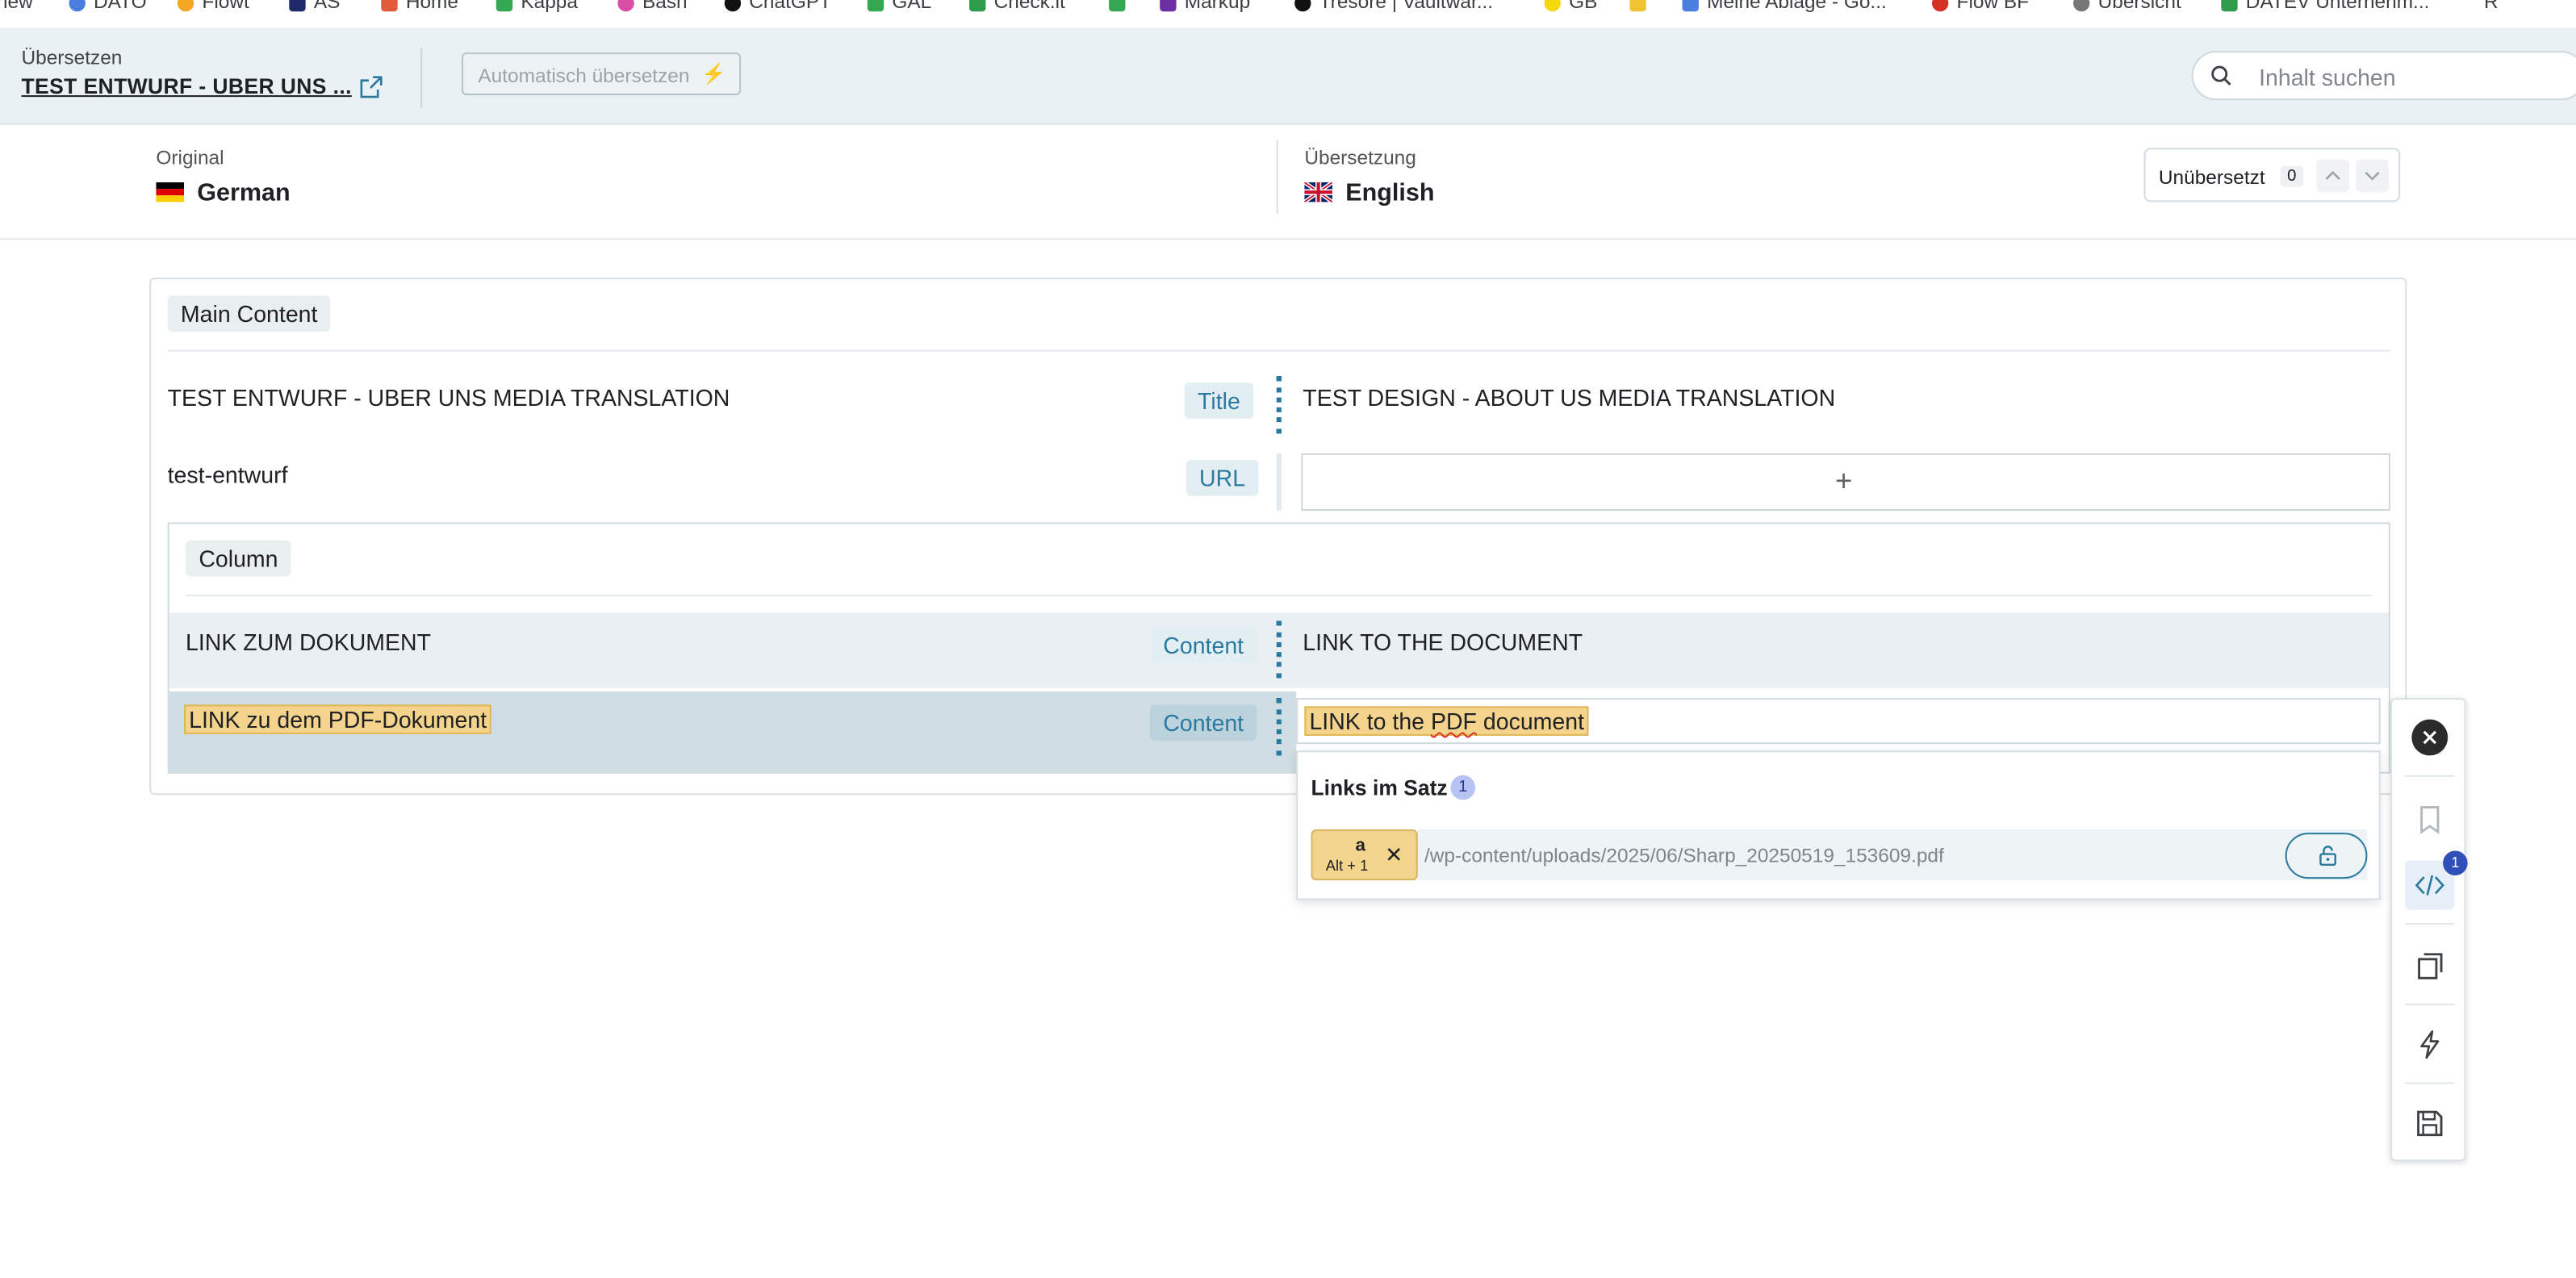  I want to click on copy-source-button, so click(2429, 965).